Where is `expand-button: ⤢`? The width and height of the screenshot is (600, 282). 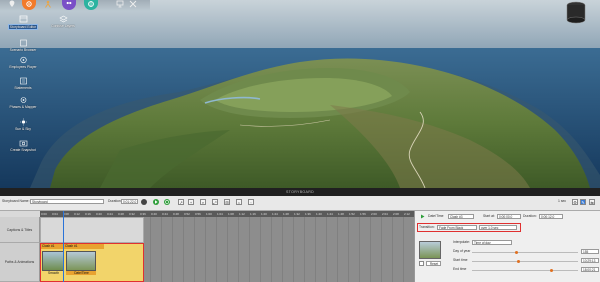 expand-button: ⤢ is located at coordinates (215, 201).